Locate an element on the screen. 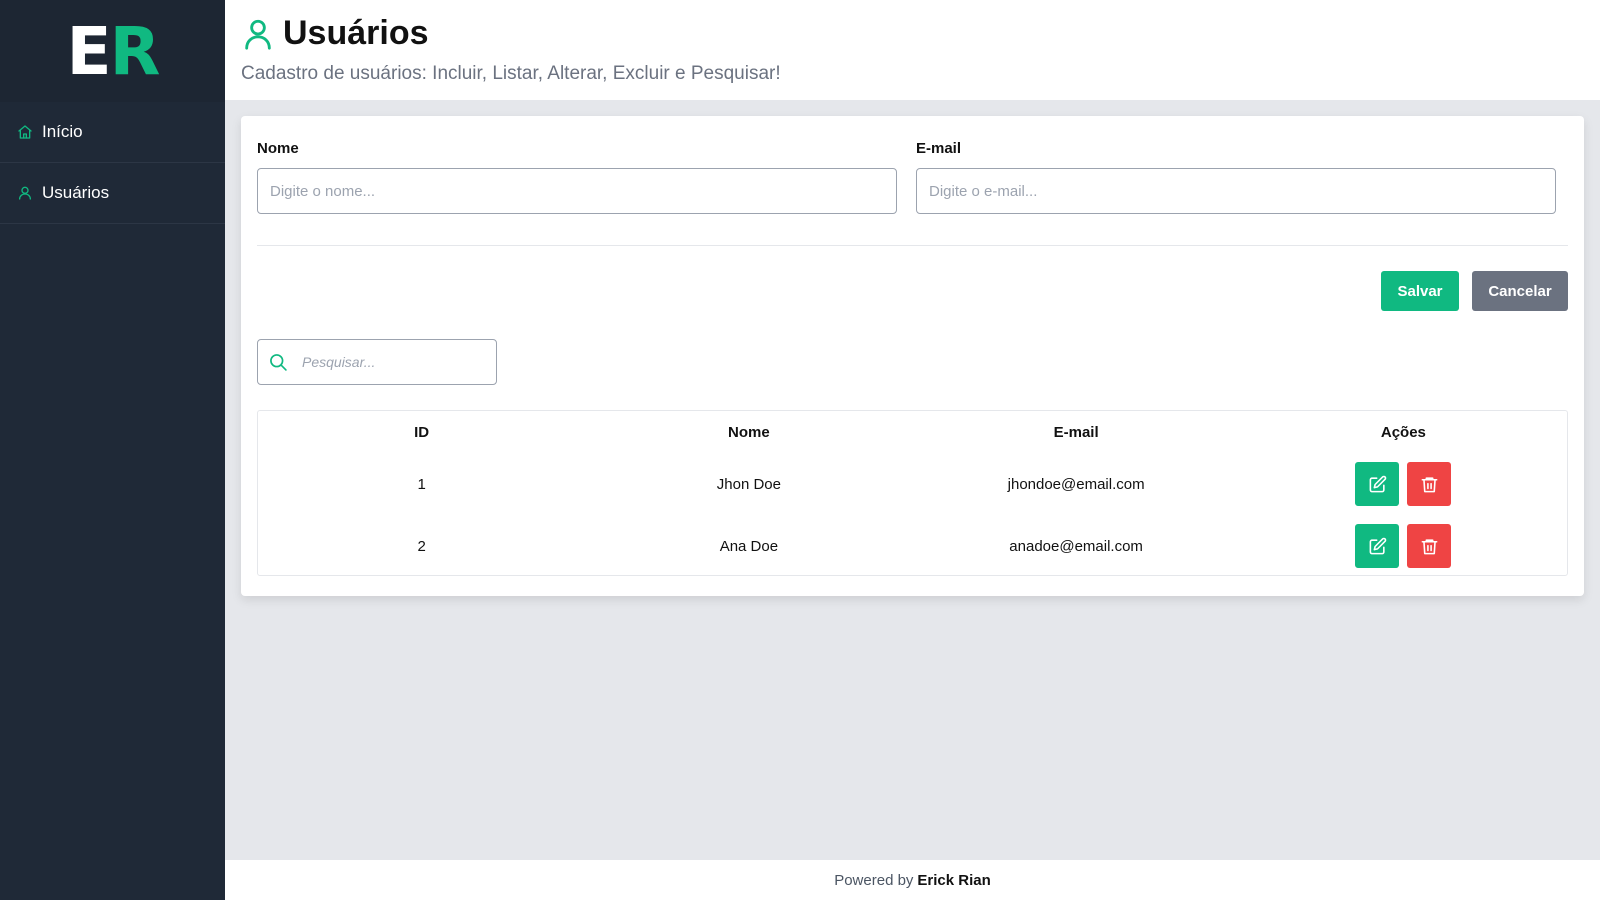 Image resolution: width=1600 pixels, height=900 pixels. sidebar-item-inicio: Início is located at coordinates (112, 132).